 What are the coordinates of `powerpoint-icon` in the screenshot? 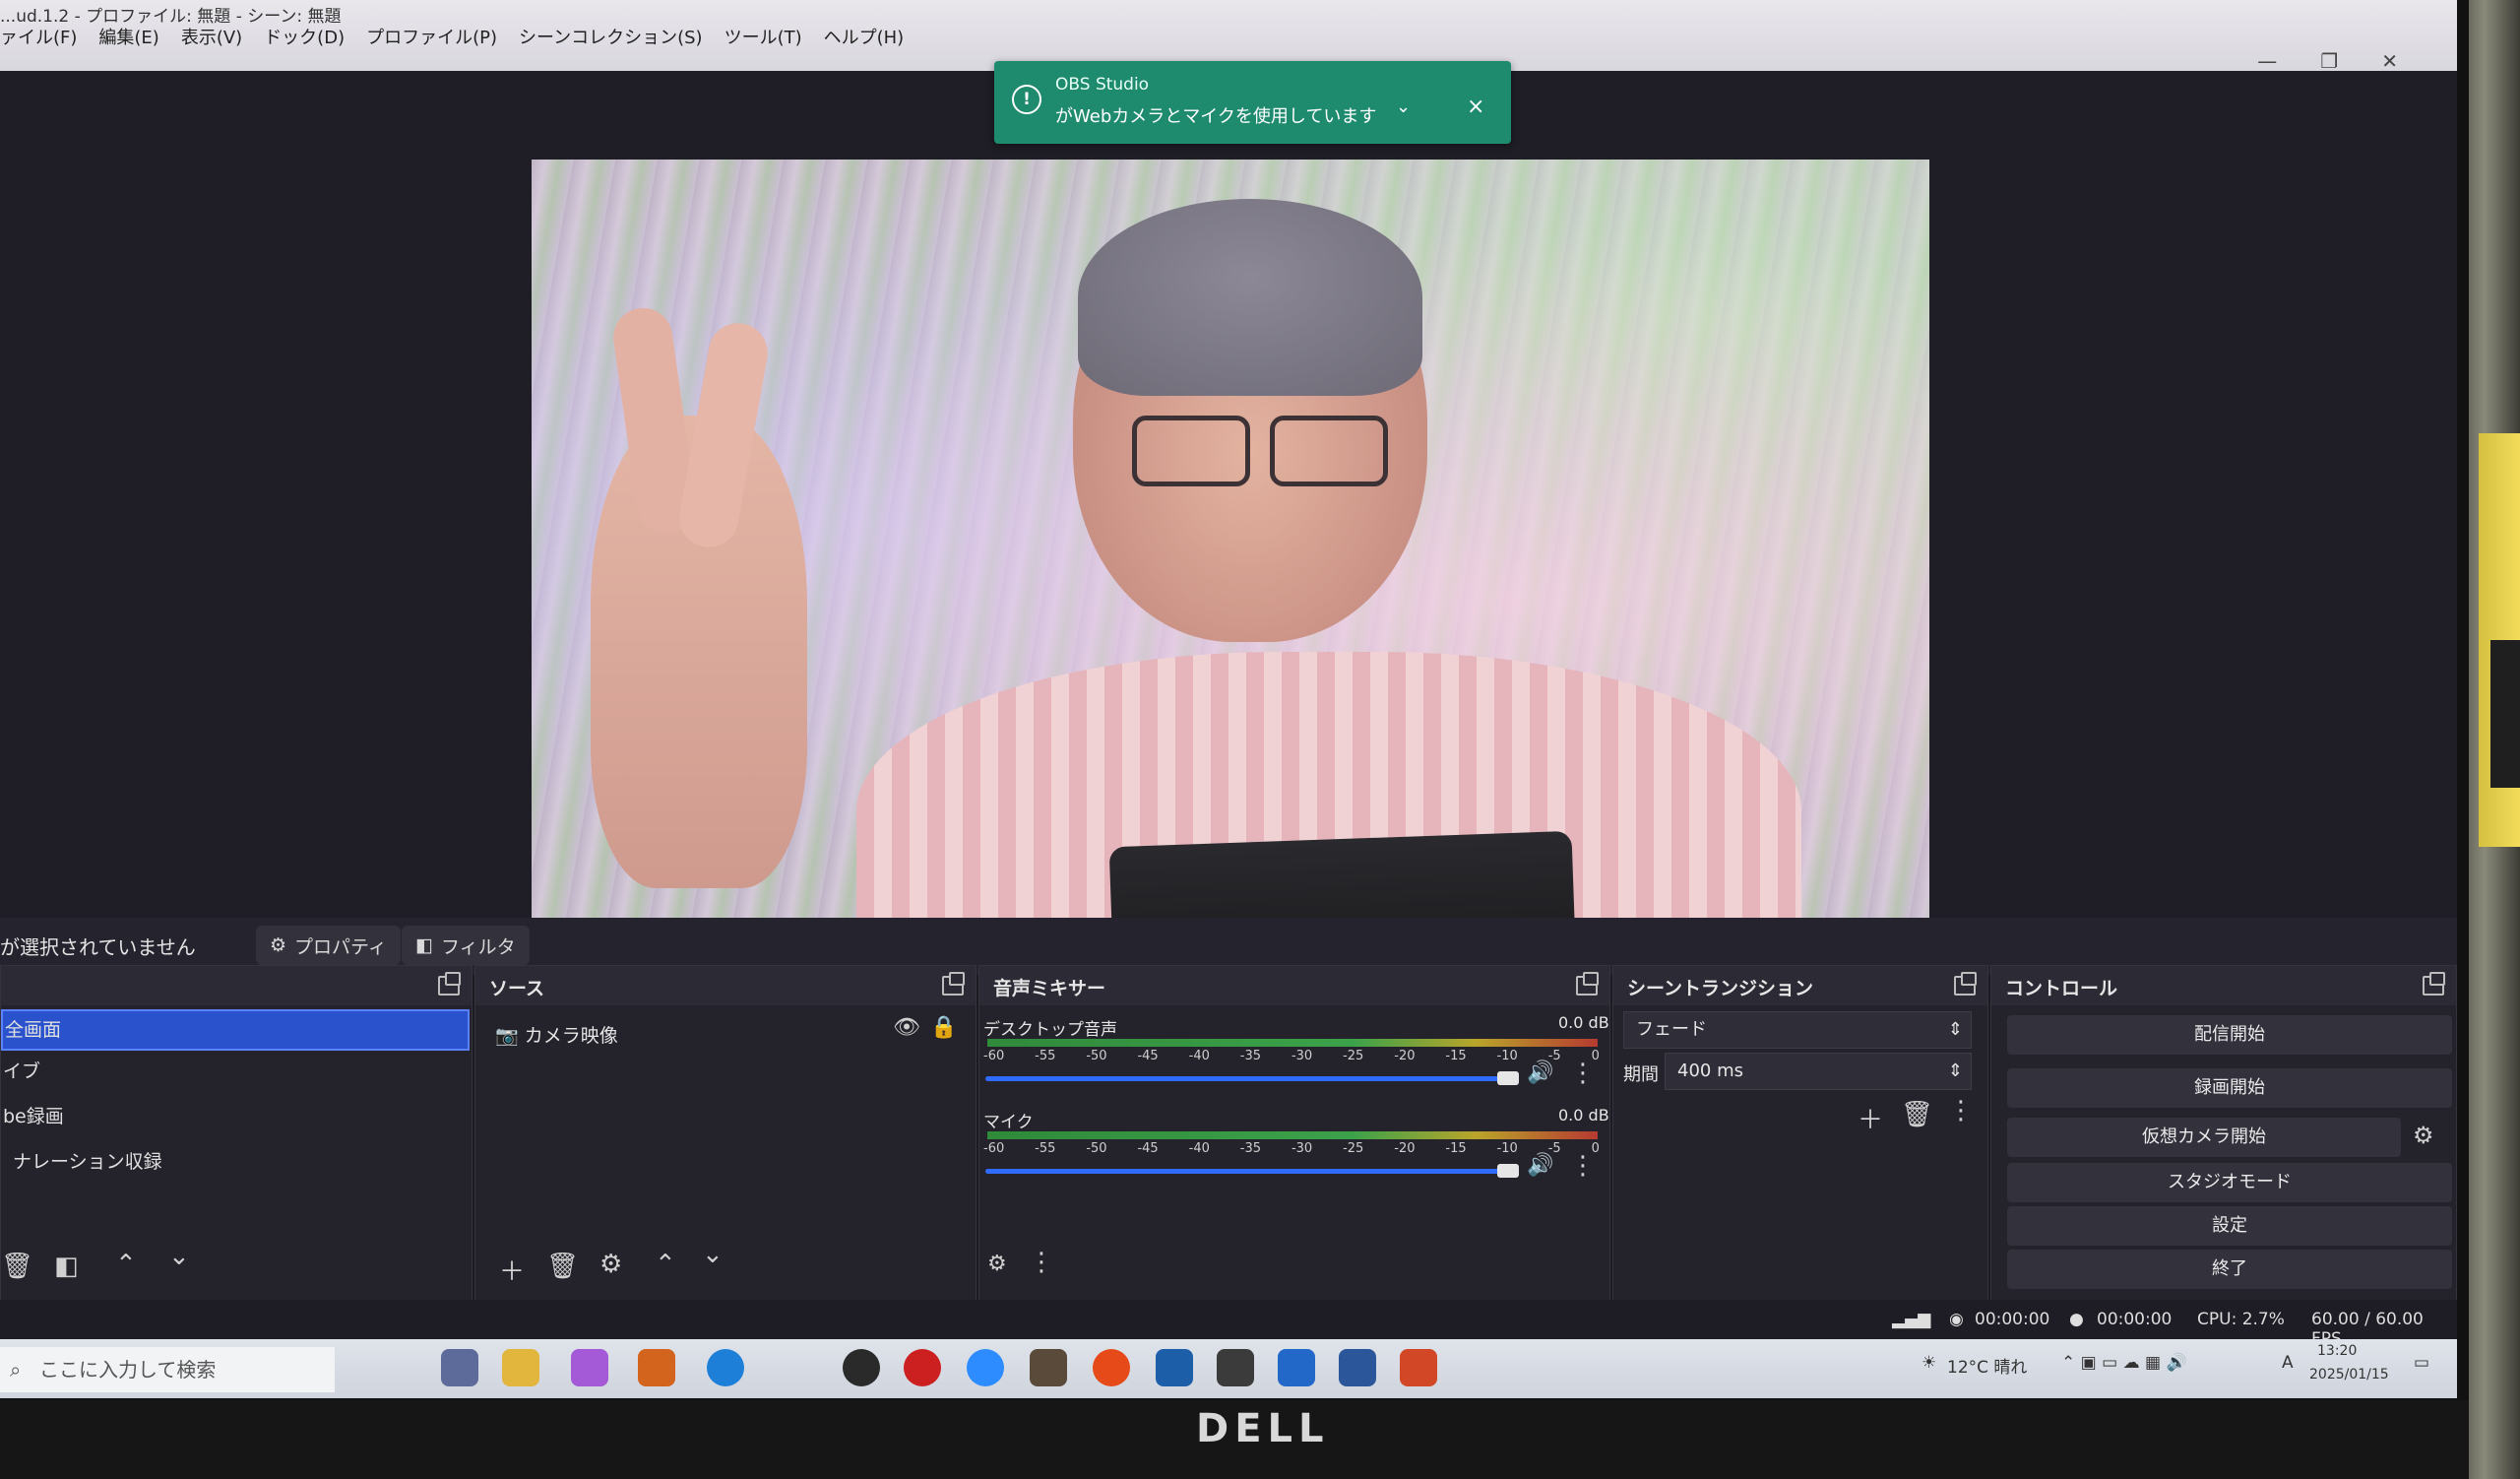 It's located at (1418, 1368).